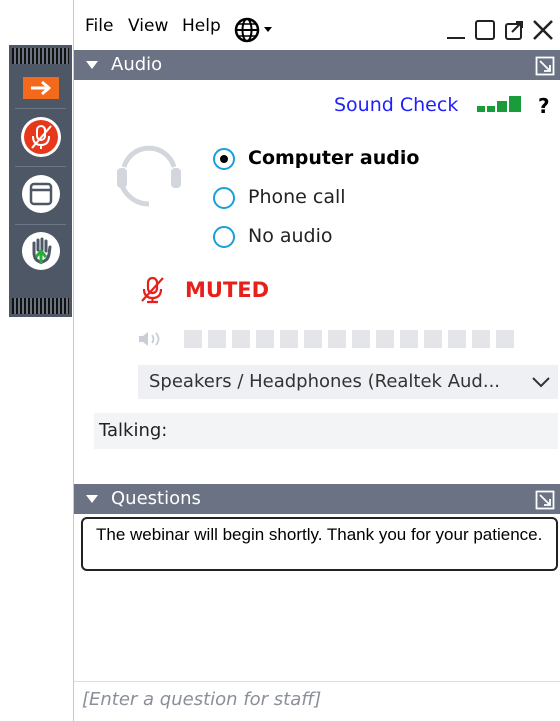 The image size is (560, 721). I want to click on questions-popout-button, so click(545, 502).